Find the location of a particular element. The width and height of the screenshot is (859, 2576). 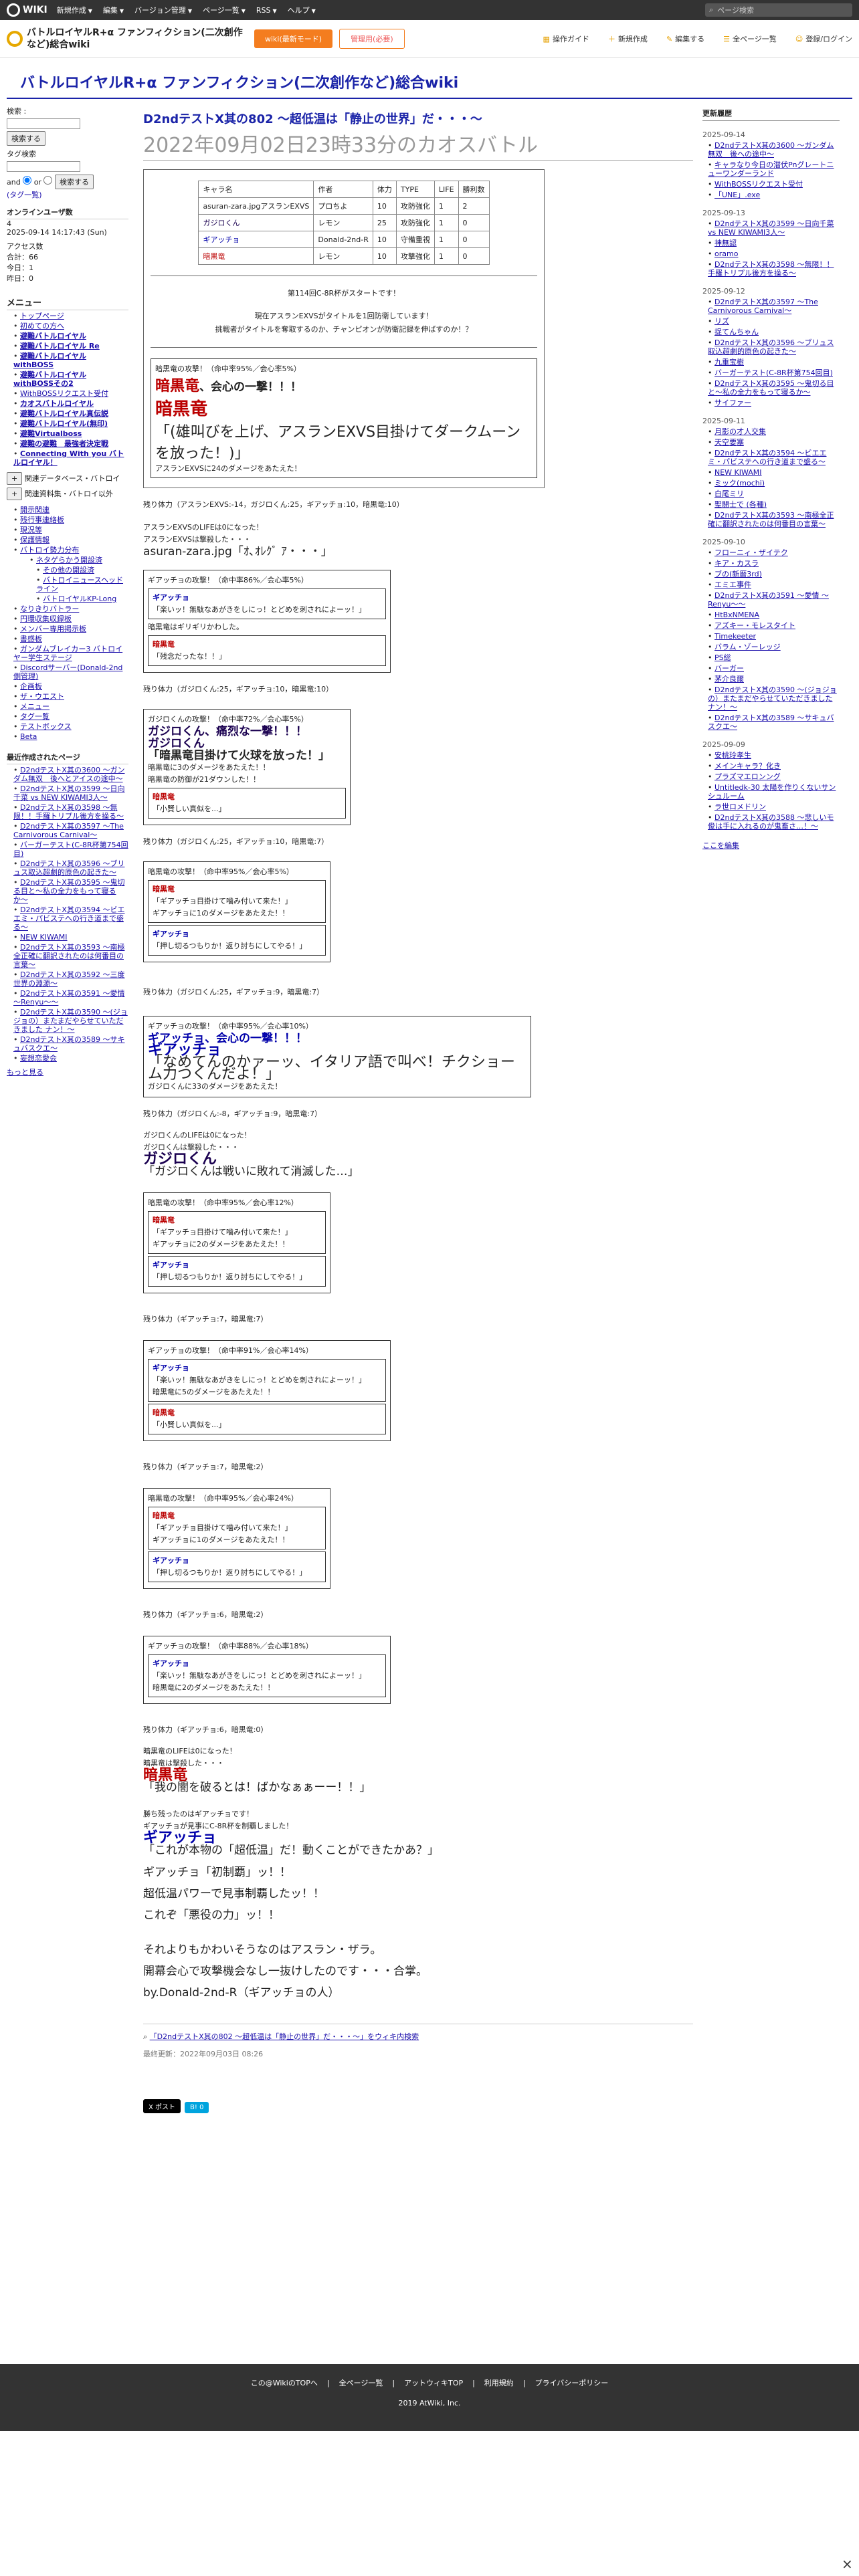

history-item: プラズマエロンング is located at coordinates (747, 776).